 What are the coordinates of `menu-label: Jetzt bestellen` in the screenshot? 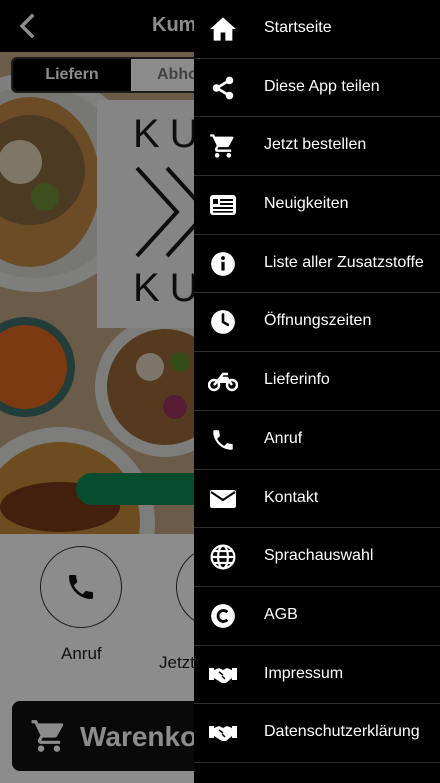 It's located at (315, 145).